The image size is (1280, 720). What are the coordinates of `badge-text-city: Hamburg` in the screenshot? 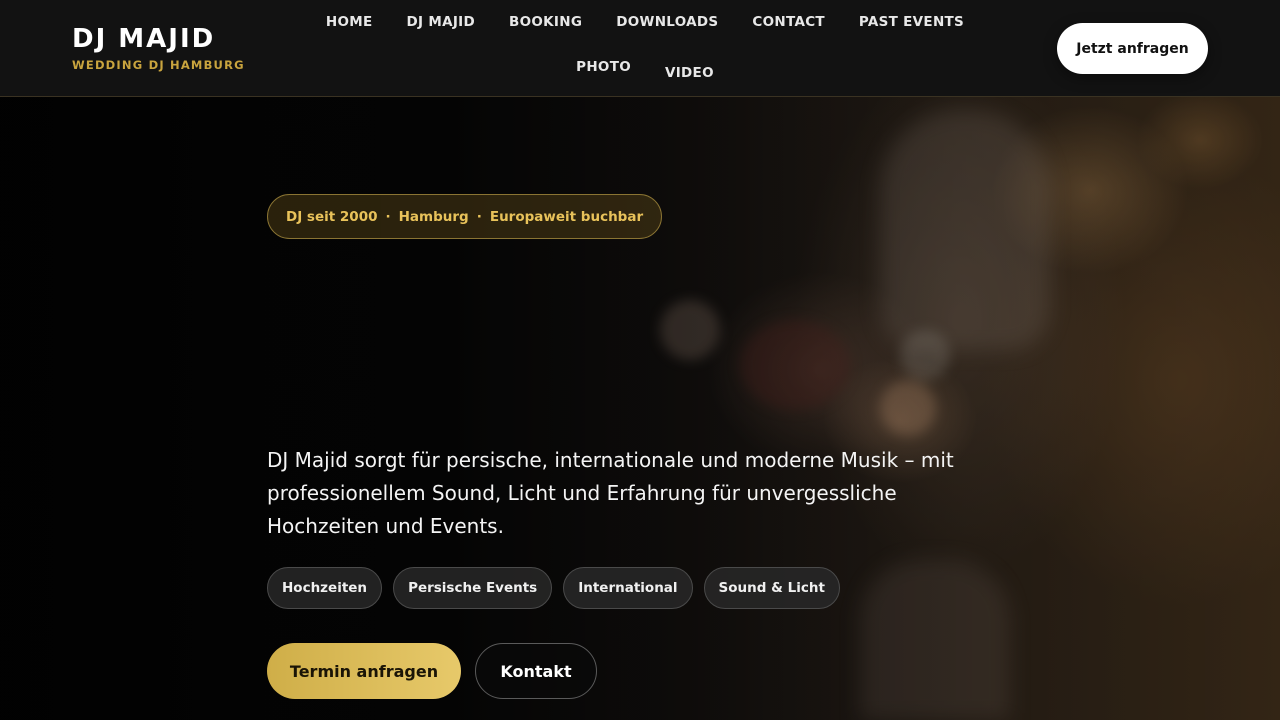 It's located at (433, 216).